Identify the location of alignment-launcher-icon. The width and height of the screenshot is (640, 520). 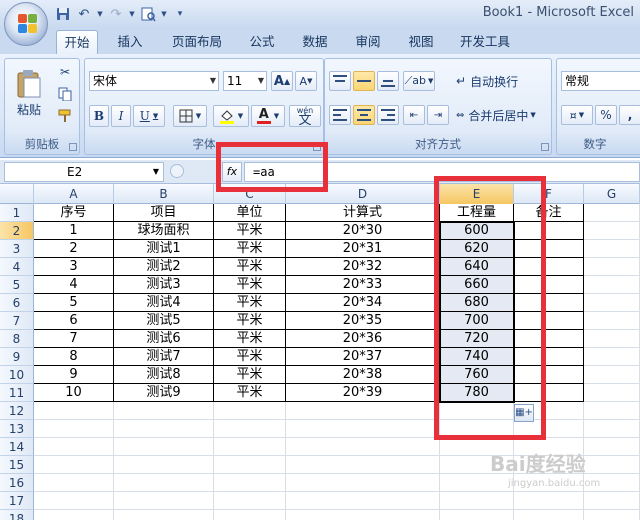
(545, 147).